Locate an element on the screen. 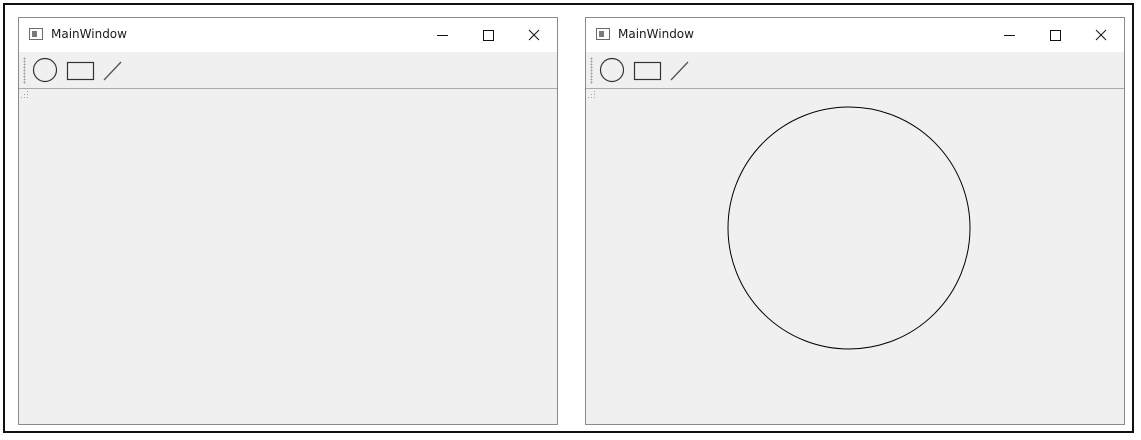 This screenshot has height=440, width=1141. drawn-circle is located at coordinates (849, 228).